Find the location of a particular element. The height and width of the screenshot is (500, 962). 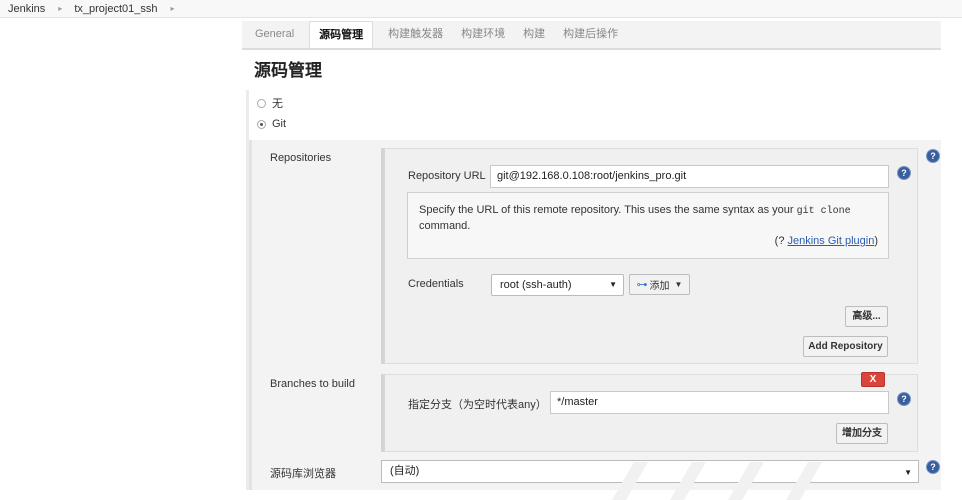

radio-git is located at coordinates (261, 124).